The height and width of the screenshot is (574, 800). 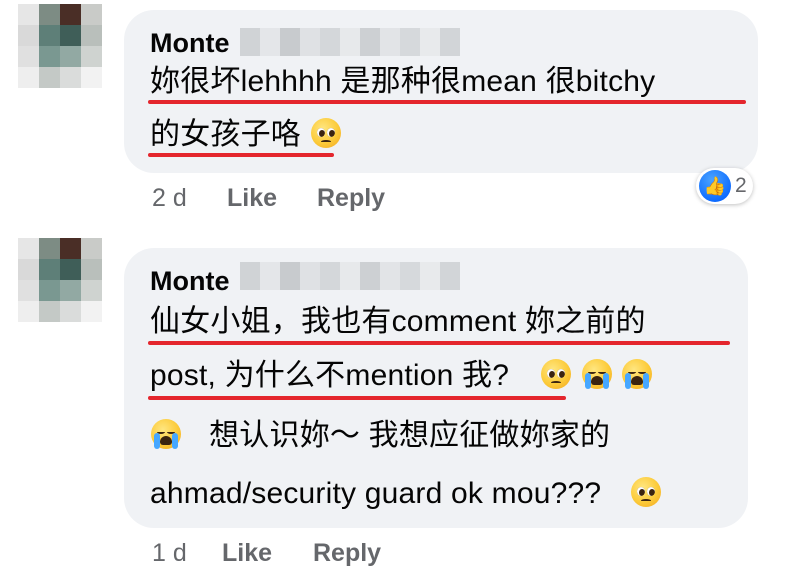 I want to click on comment-text-line: 仙女小姐，我也有comment 妳之前的, so click(x=398, y=321).